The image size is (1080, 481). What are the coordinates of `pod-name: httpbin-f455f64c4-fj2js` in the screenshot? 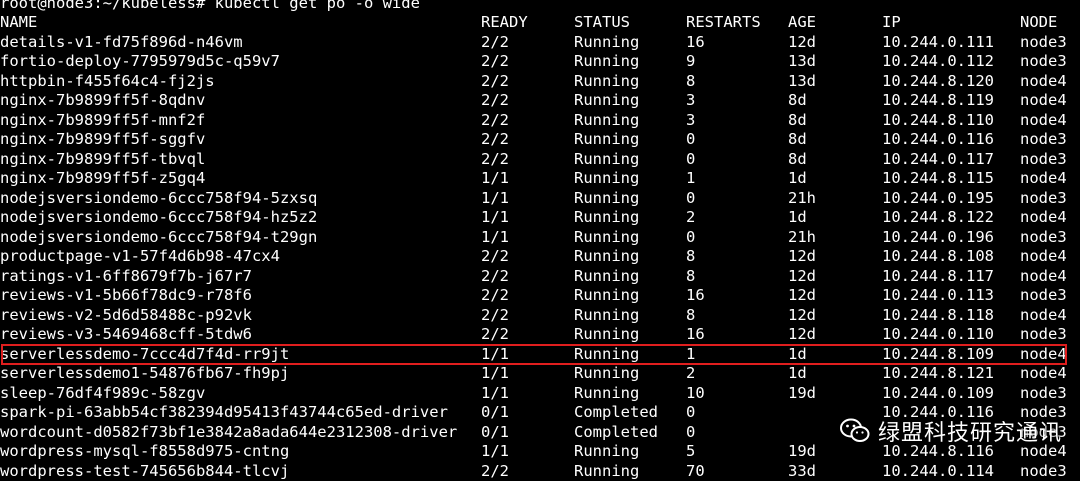 It's located at (107, 82).